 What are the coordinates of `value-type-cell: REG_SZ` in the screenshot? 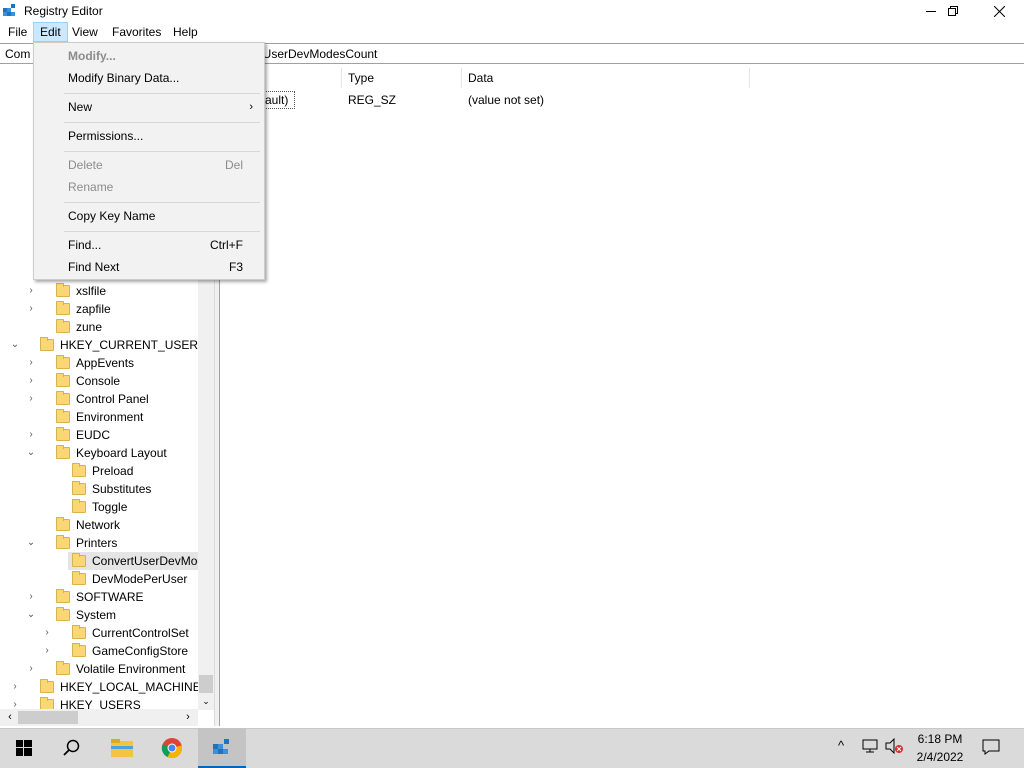 It's located at (372, 100).